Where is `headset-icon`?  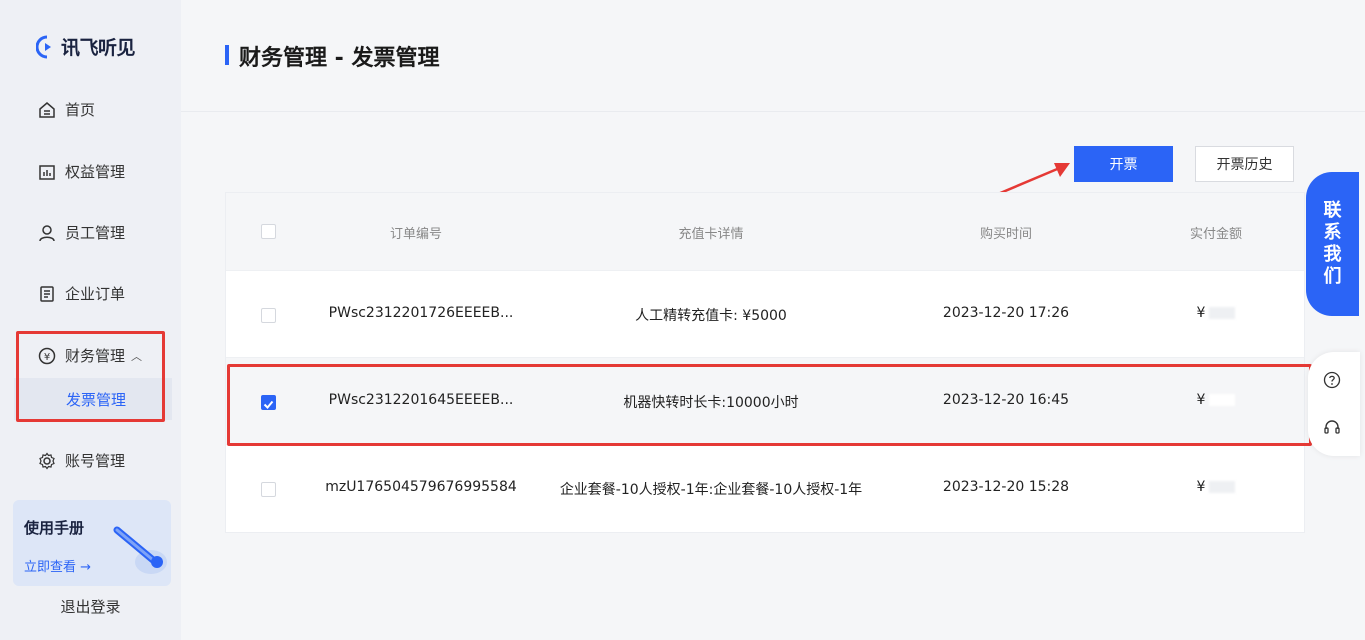
headset-icon is located at coordinates (1332, 428).